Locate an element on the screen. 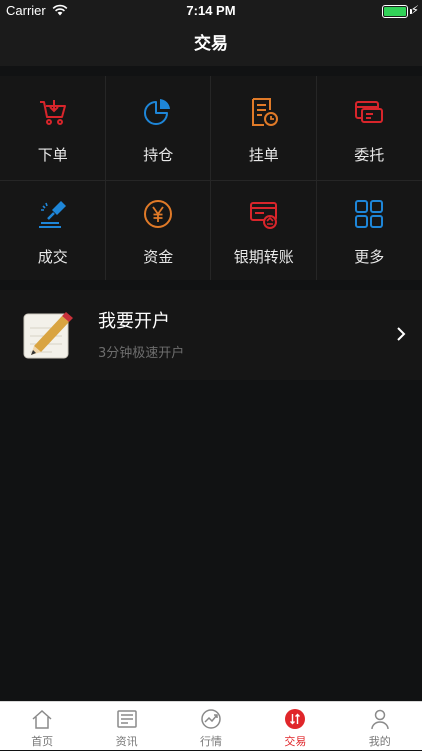  home-icon is located at coordinates (42, 719).